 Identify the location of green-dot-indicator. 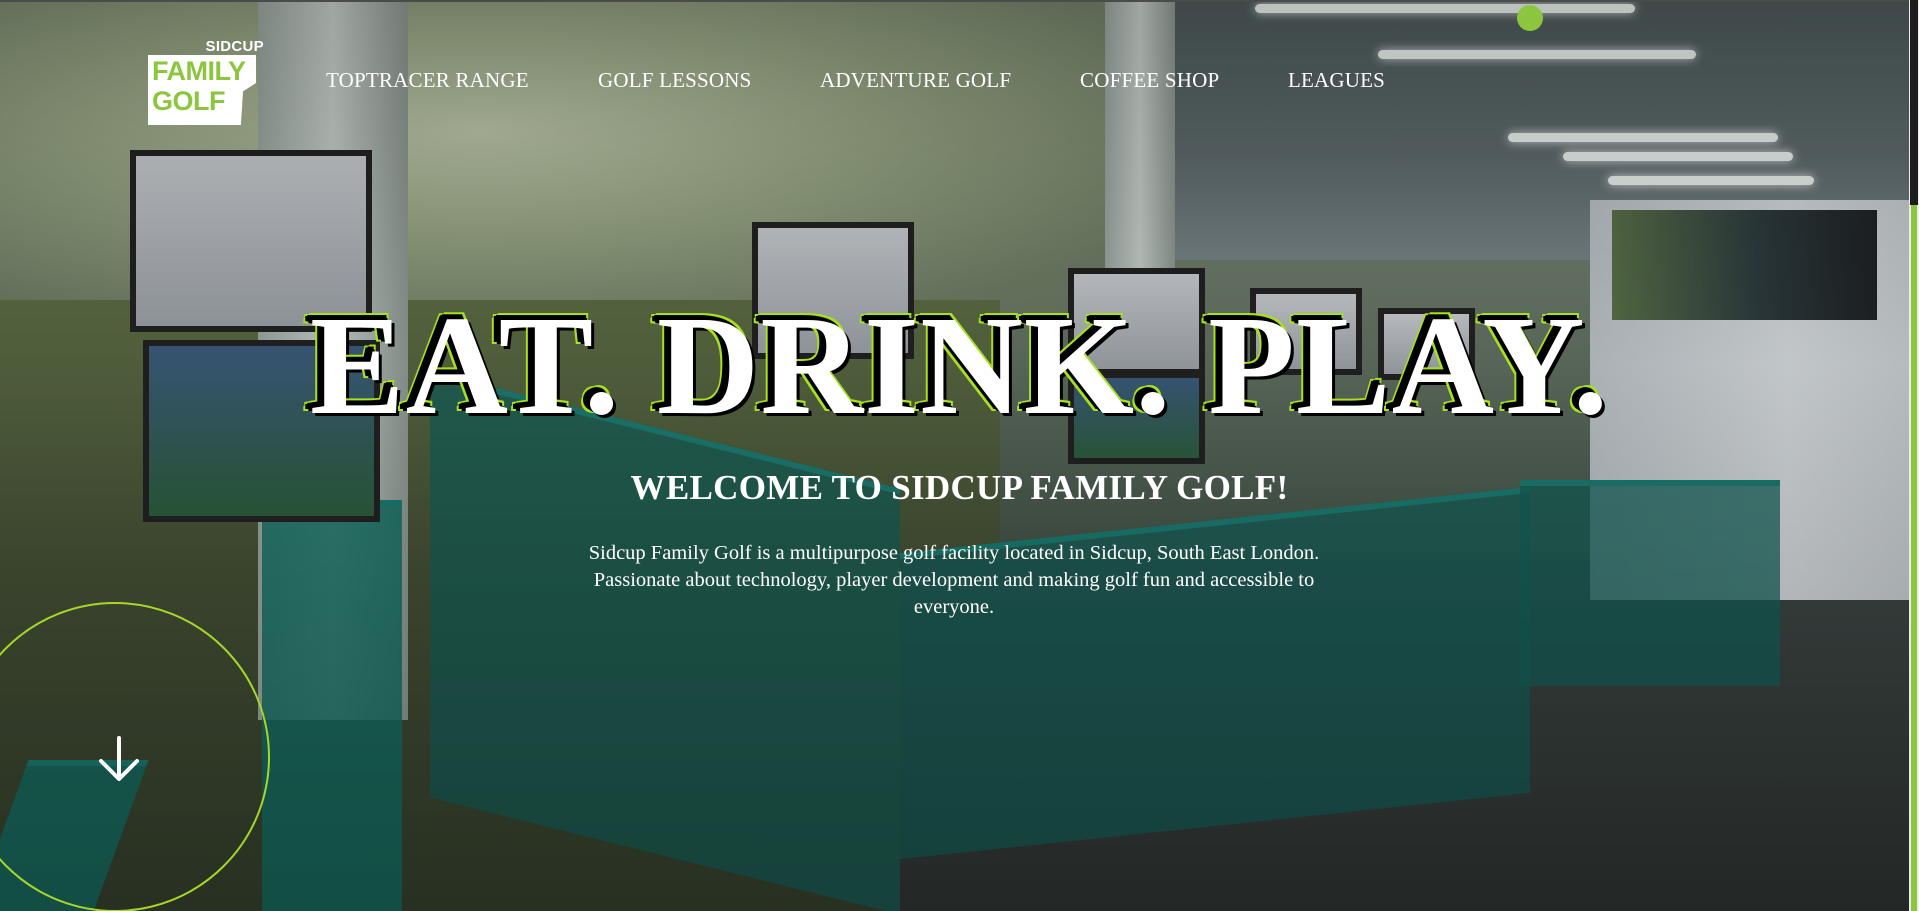
(1530, 18).